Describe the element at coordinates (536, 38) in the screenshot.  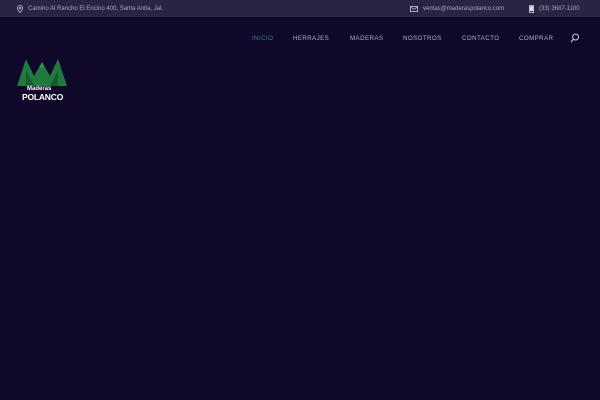
I see `nav-item-comprar: COMPRAR` at that location.